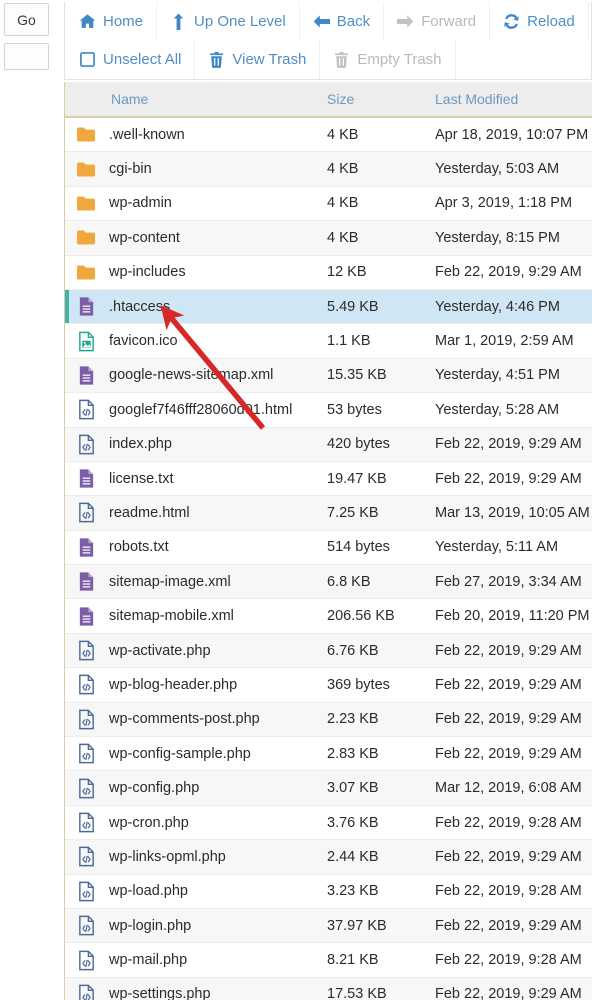  I want to click on up-one-level-button: Up One Level, so click(228, 21).